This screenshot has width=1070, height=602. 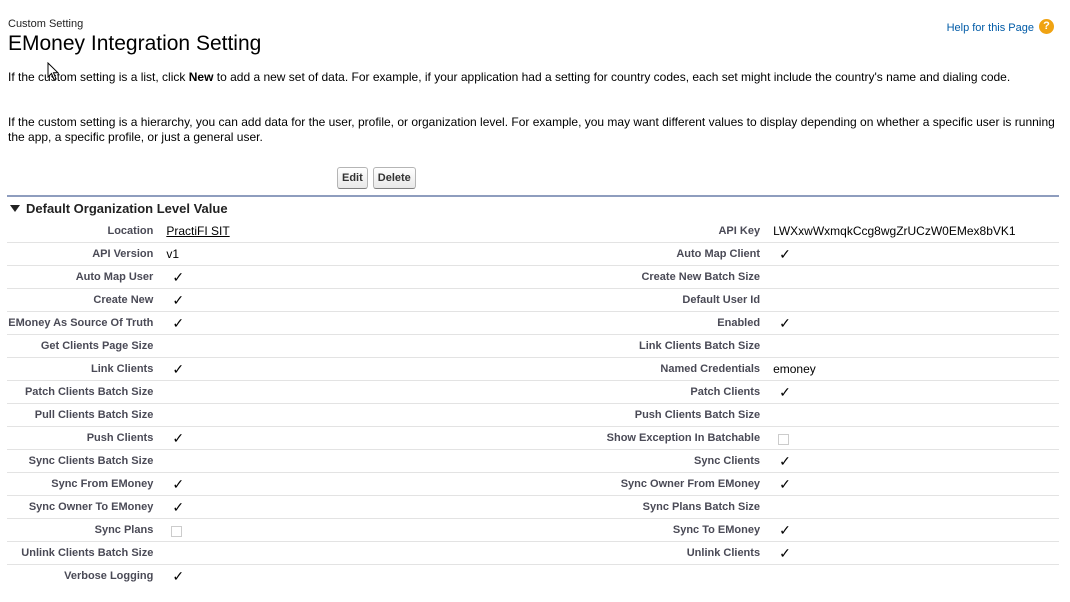 What do you see at coordinates (697, 415) in the screenshot?
I see `field-label: Push Clients Batch Size` at bounding box center [697, 415].